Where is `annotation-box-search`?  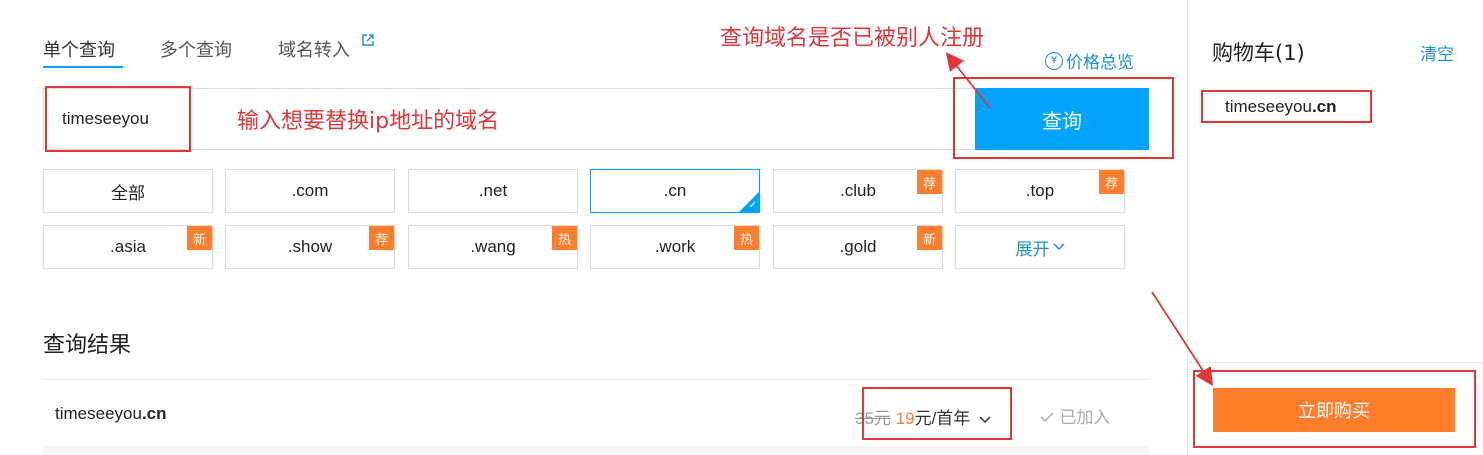
annotation-box-search is located at coordinates (1063, 118).